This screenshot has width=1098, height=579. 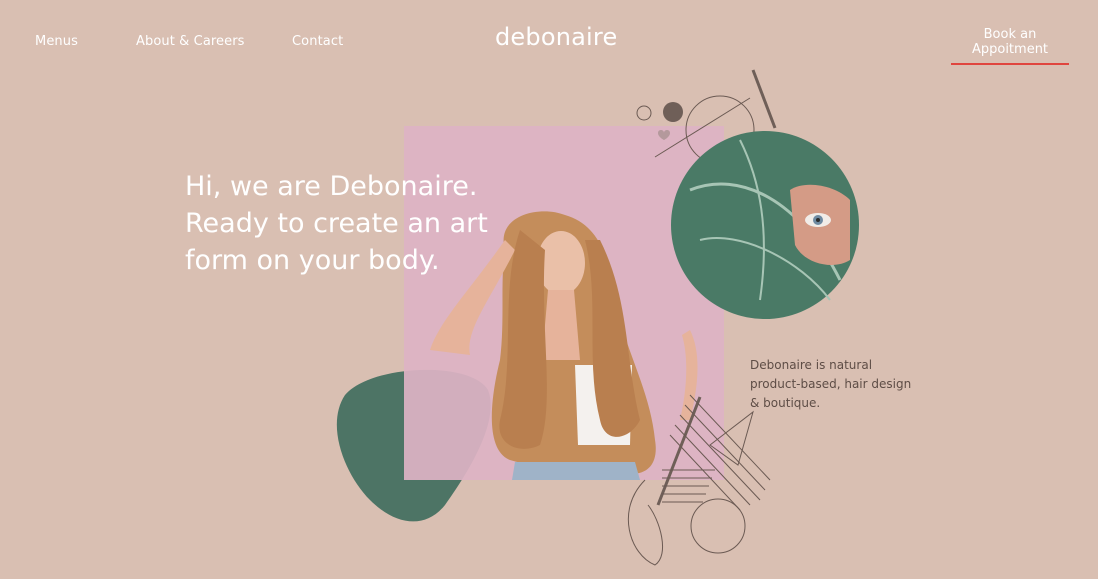 I want to click on brand-logo: debonaire, so click(x=556, y=37).